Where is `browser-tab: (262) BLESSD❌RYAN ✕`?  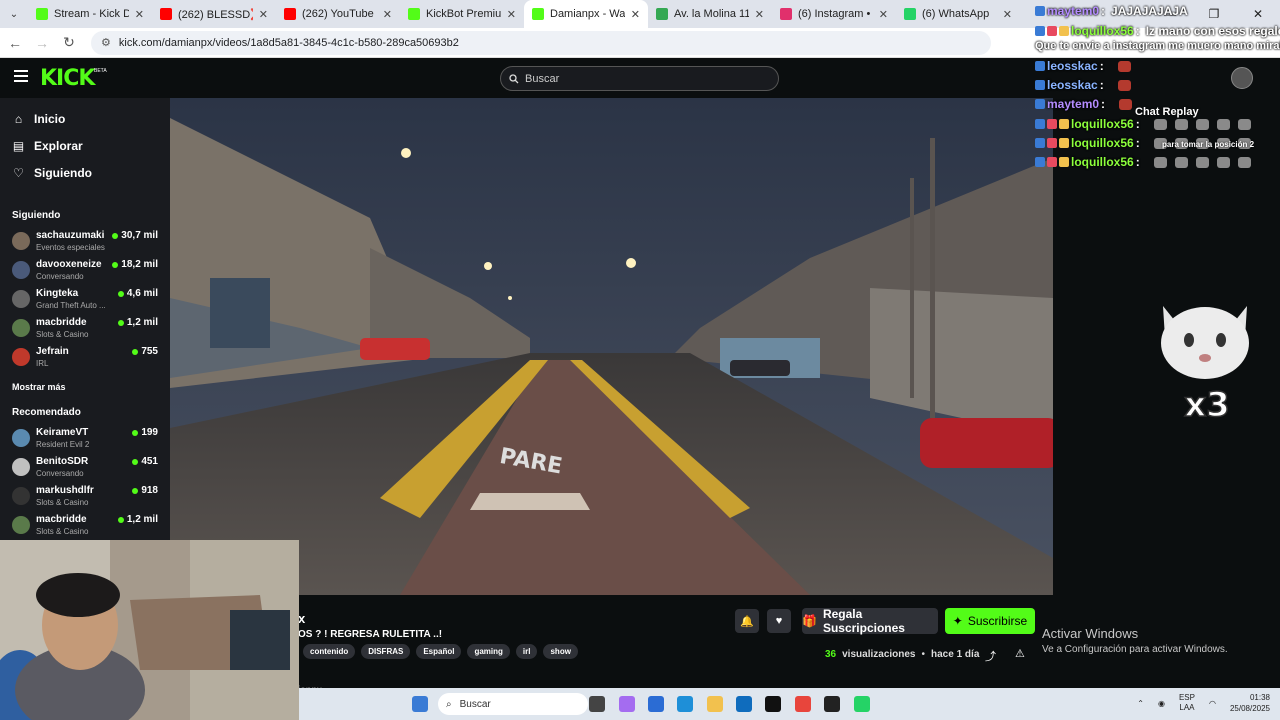
browser-tab: (262) BLESSD❌RYAN ✕ is located at coordinates (214, 14).